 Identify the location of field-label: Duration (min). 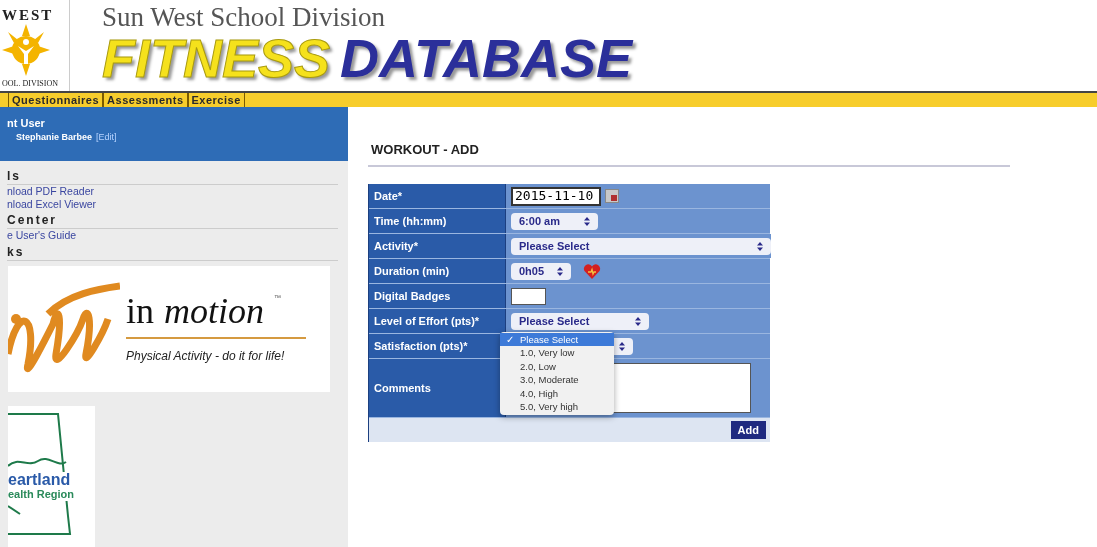
(412, 271).